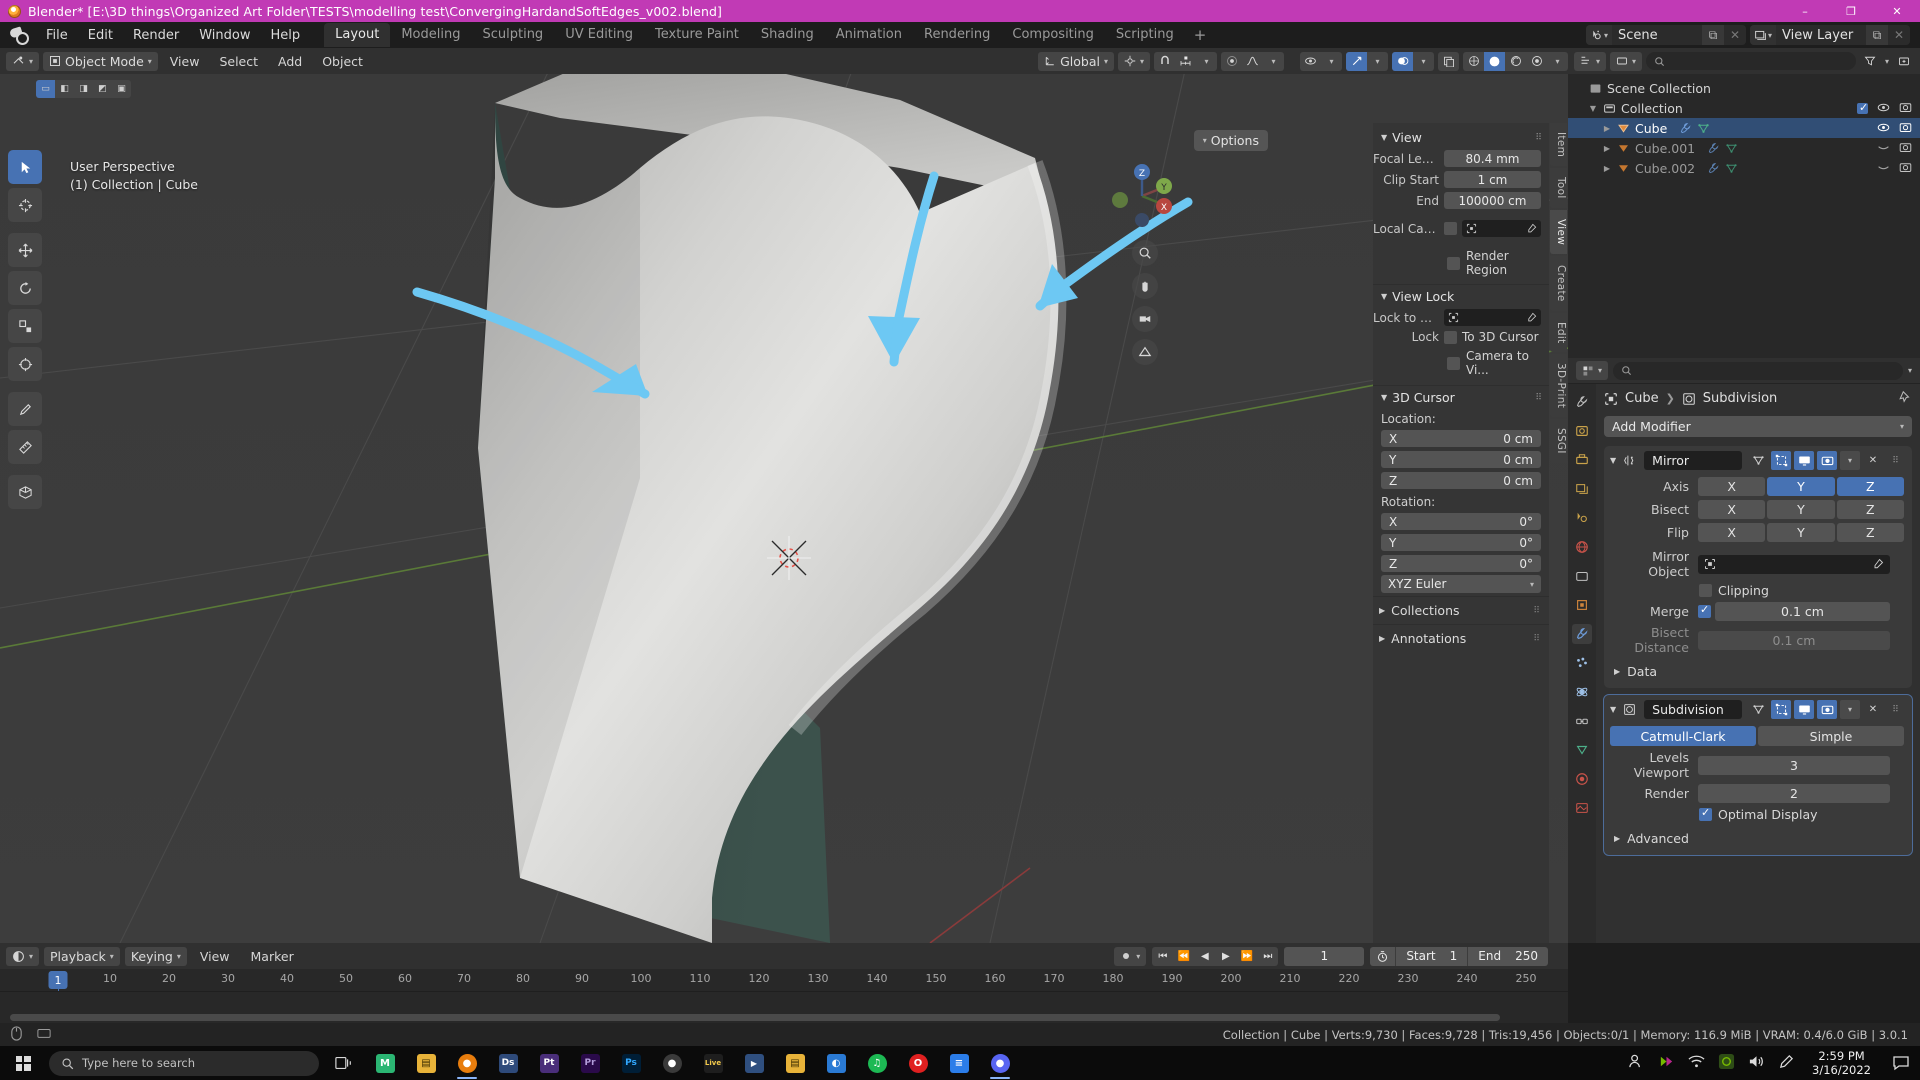 Image resolution: width=1920 pixels, height=1080 pixels. Describe the element at coordinates (1461, 438) in the screenshot. I see `cursor-location-x-row: X 0 cm` at that location.